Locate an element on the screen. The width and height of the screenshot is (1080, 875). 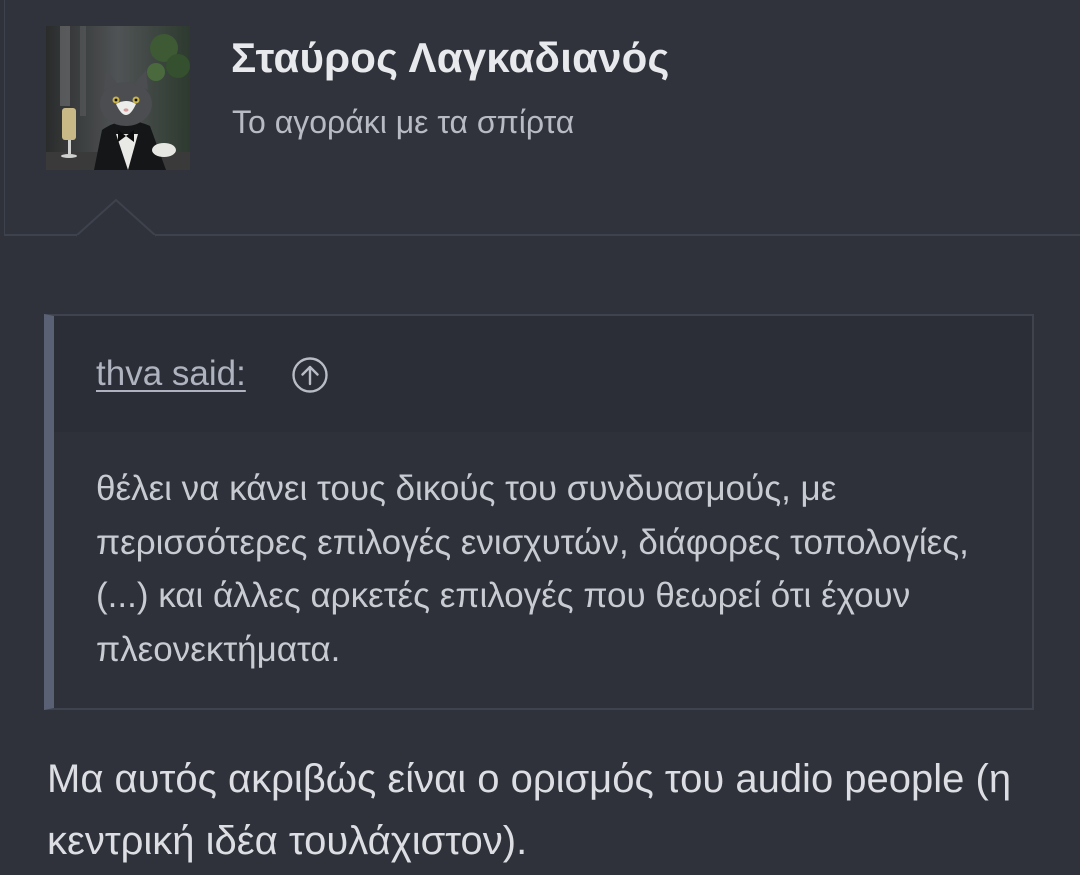
quote-header: thva said: is located at coordinates (543, 374).